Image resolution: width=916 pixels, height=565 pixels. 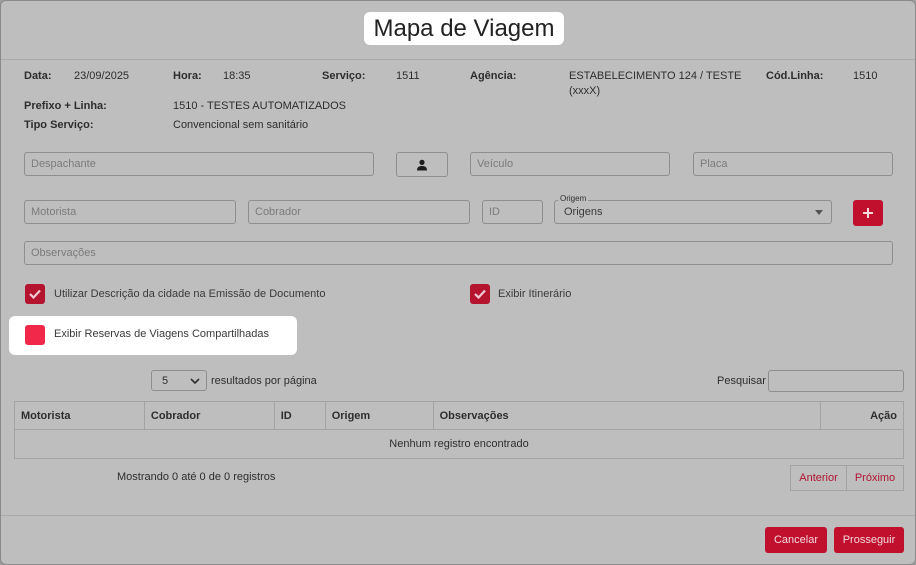 What do you see at coordinates (464, 28) in the screenshot?
I see `modal-title: Mapa de Viagem` at bounding box center [464, 28].